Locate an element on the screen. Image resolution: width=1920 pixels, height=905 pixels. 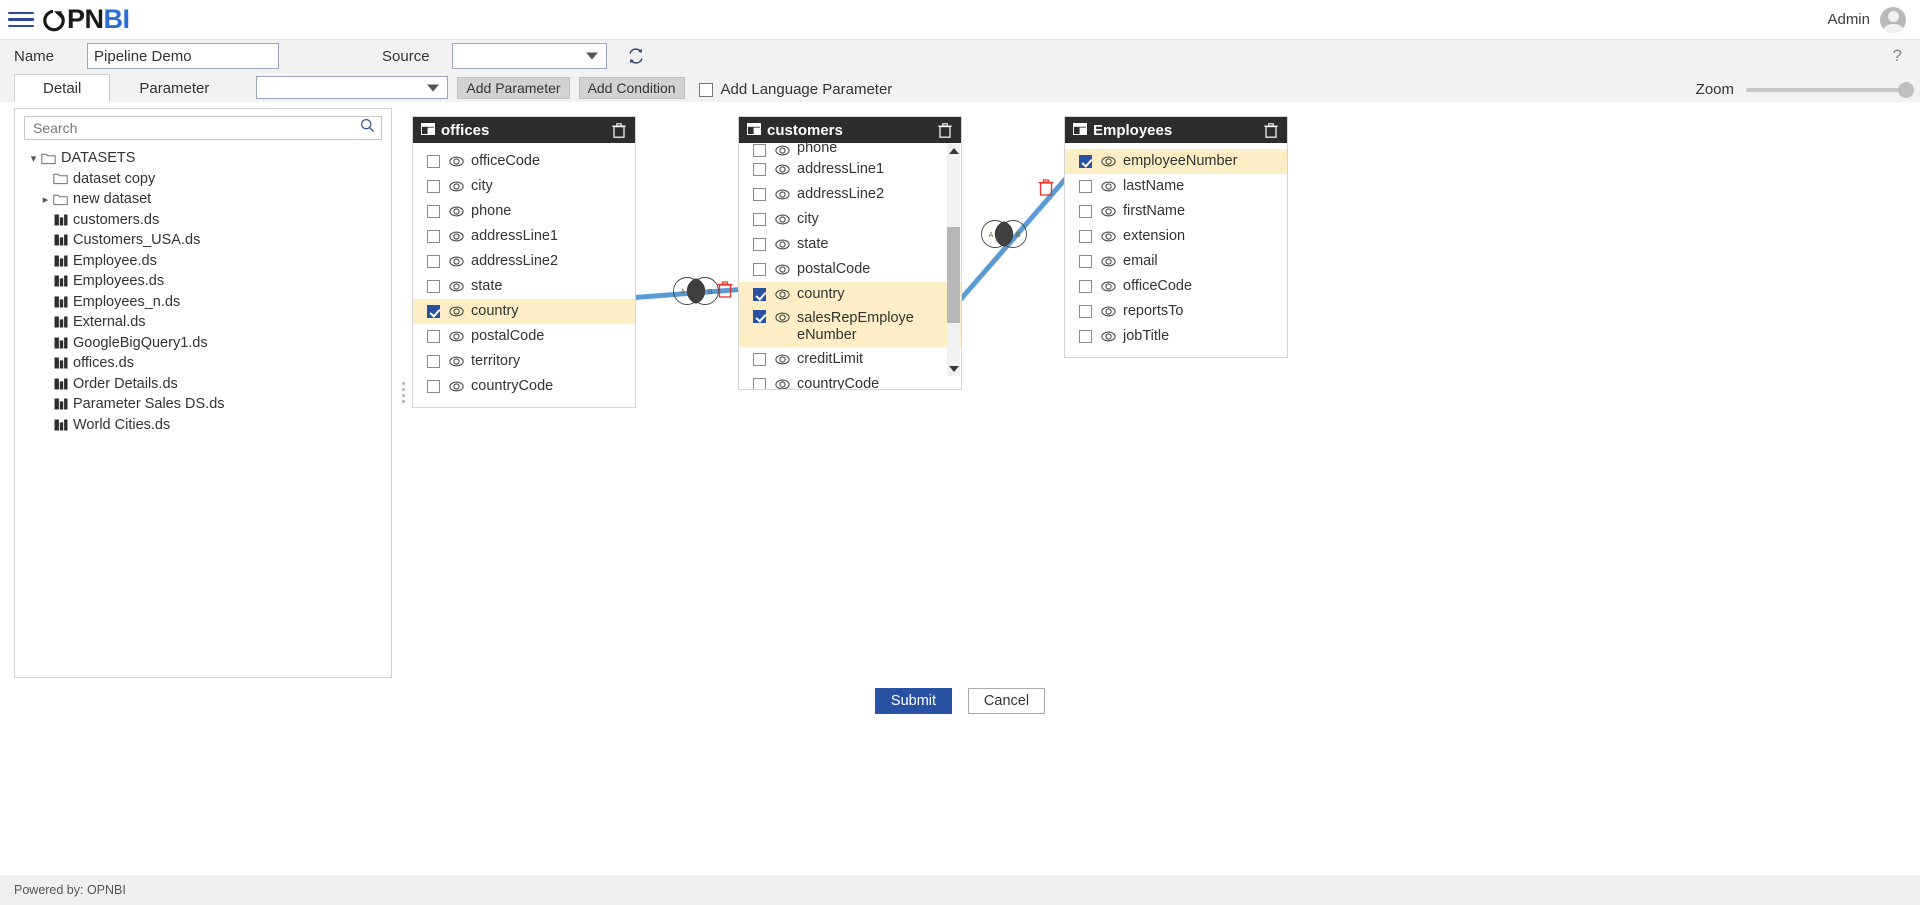
zoom-slider-track is located at coordinates (1830, 89).